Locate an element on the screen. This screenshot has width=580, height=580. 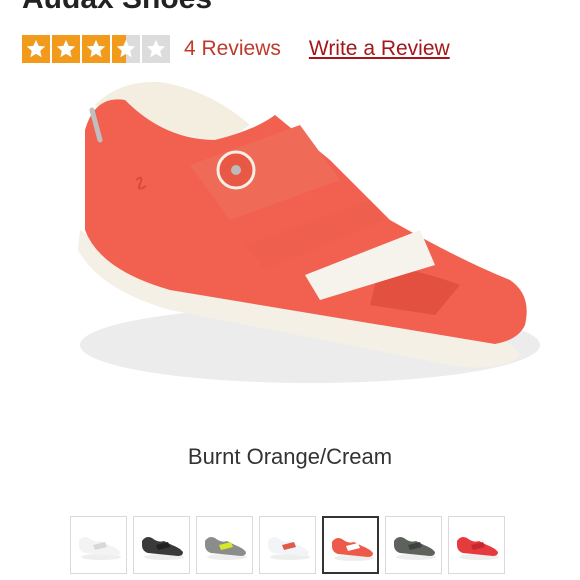
star-rating is located at coordinates (96, 49).